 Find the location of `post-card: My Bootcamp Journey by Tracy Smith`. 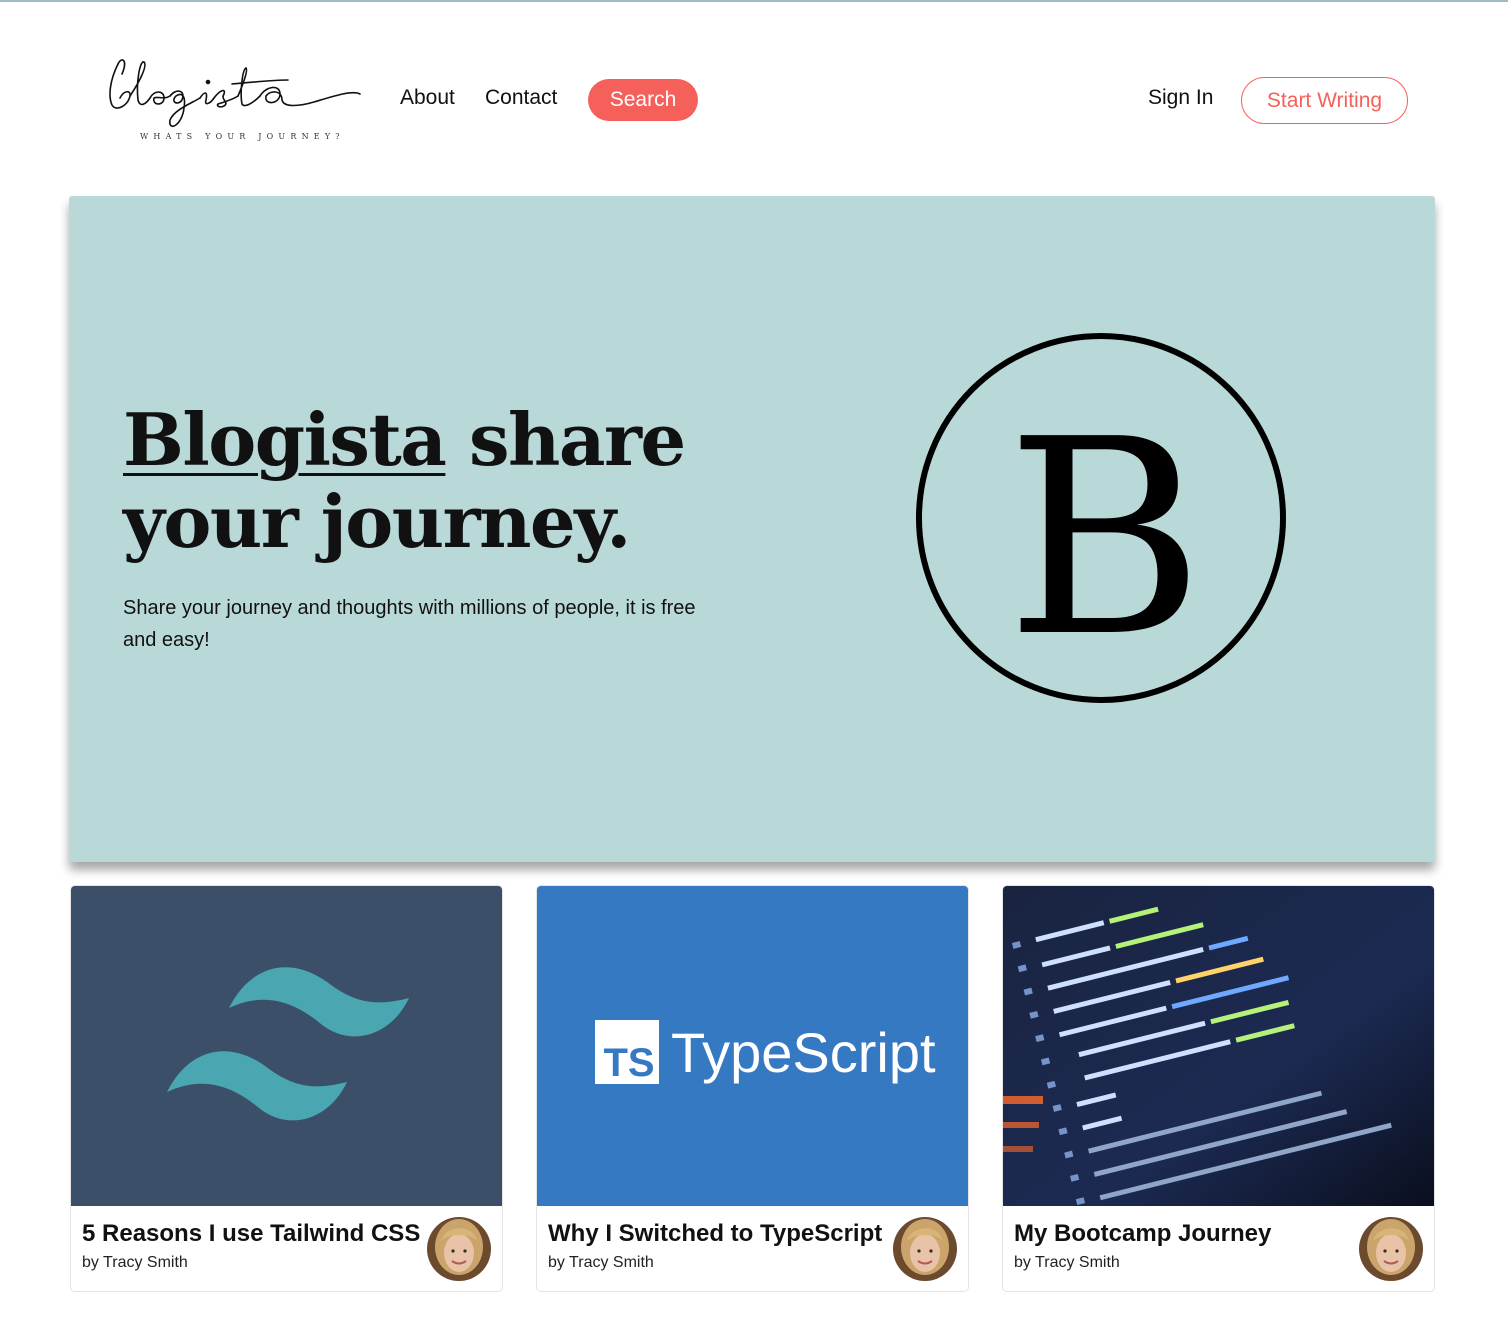

post-card: My Bootcamp Journey by Tracy Smith is located at coordinates (1218, 1088).